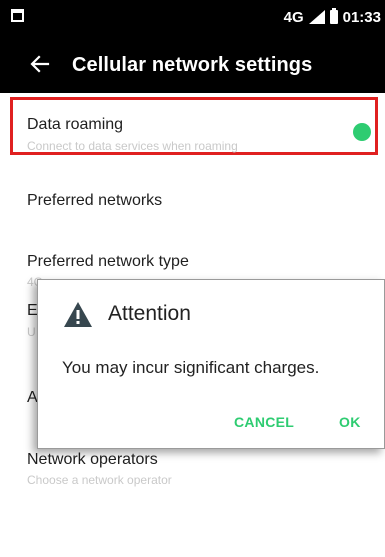  What do you see at coordinates (362, 132) in the screenshot?
I see `data-roaming-toggle` at bounding box center [362, 132].